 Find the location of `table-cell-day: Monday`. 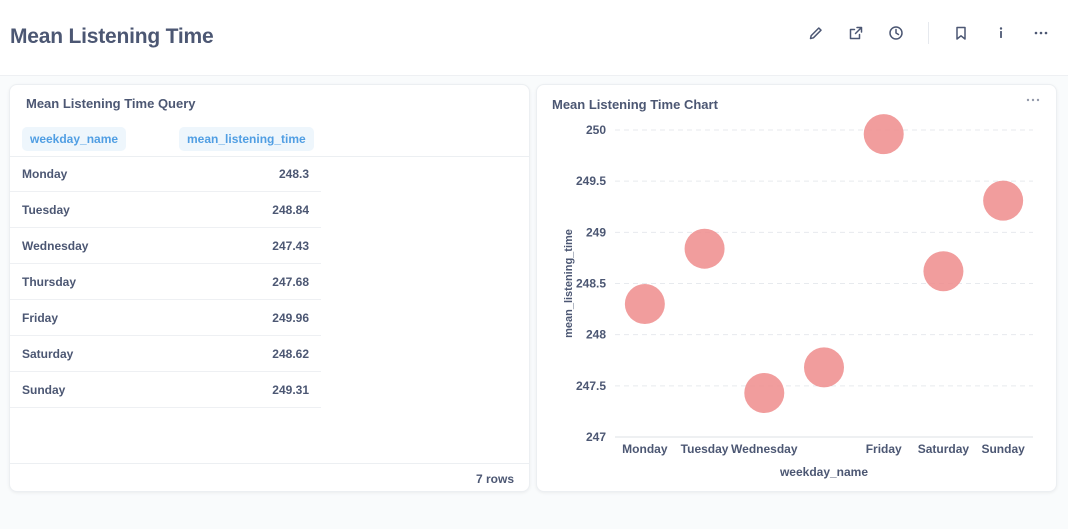

table-cell-day: Monday is located at coordinates (45, 174).